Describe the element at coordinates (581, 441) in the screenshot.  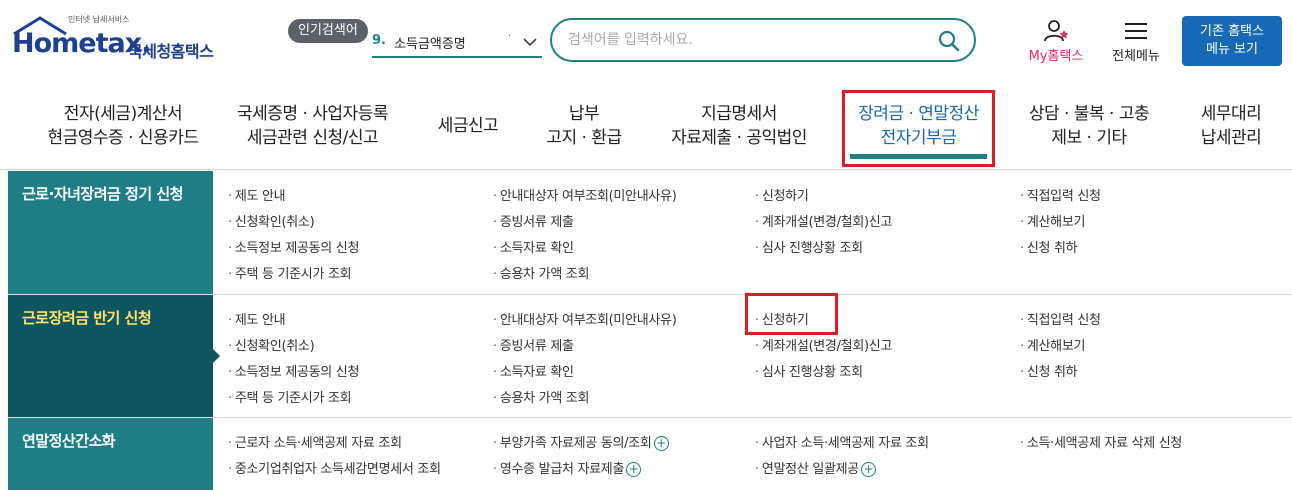
I see `link-dependent-consent: · 부양가족 자료제공 동의/조회 +` at that location.